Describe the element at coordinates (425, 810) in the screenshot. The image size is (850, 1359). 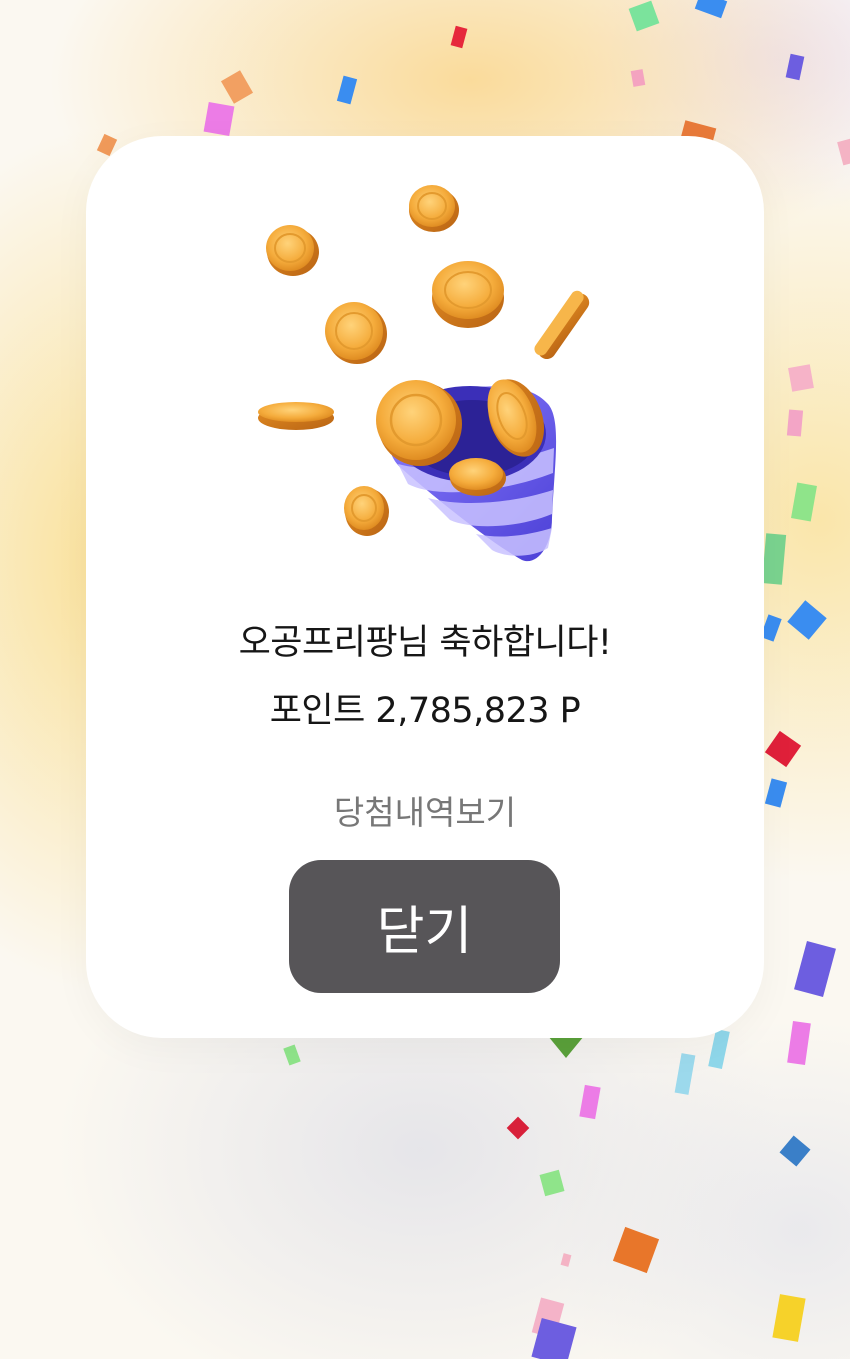
I see `view-winning-history-link: 당첨내역보기` at that location.